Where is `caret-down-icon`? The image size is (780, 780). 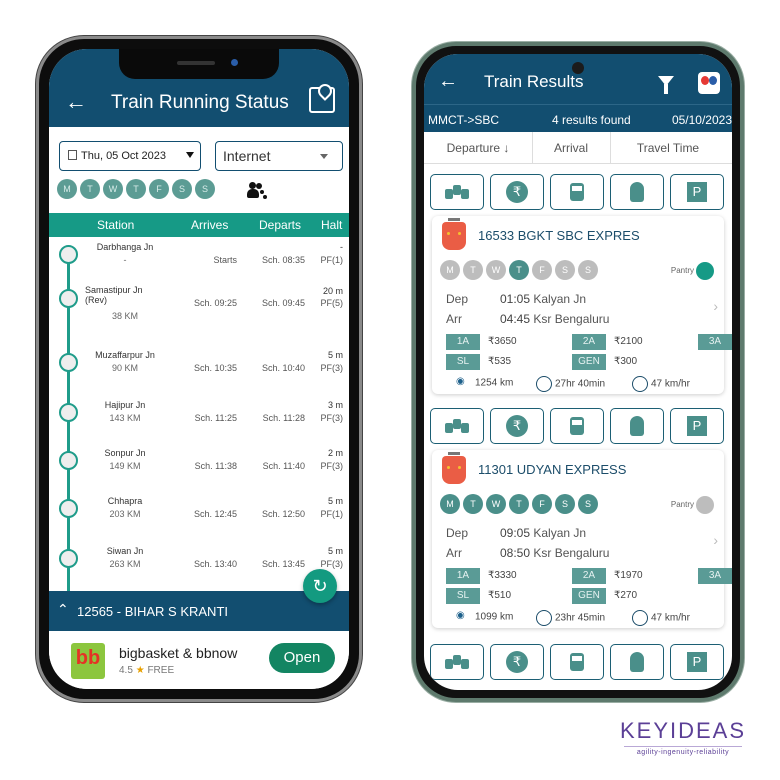
caret-down-icon is located at coordinates (190, 155).